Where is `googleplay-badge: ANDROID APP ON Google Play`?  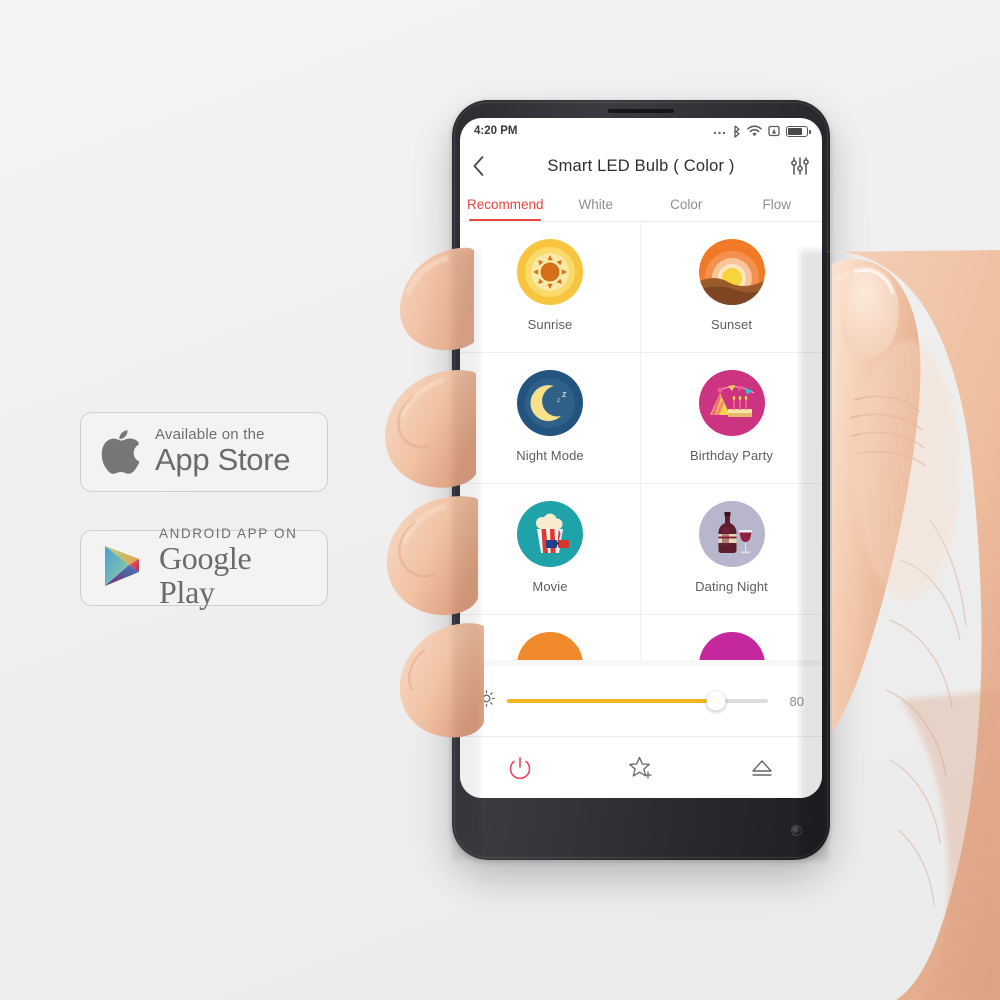
googleplay-badge: ANDROID APP ON Google Play is located at coordinates (204, 567).